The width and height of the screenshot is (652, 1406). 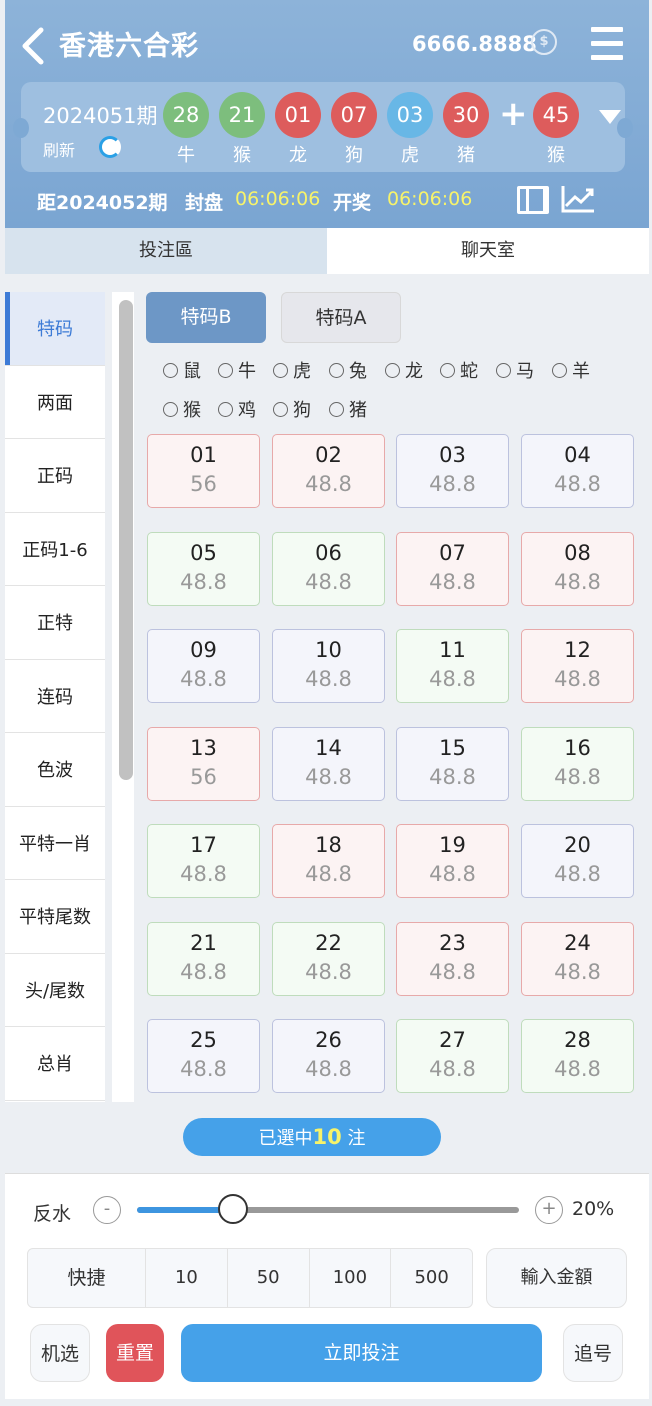 I want to click on sidebar-item: 平特尾数, so click(x=55, y=917).